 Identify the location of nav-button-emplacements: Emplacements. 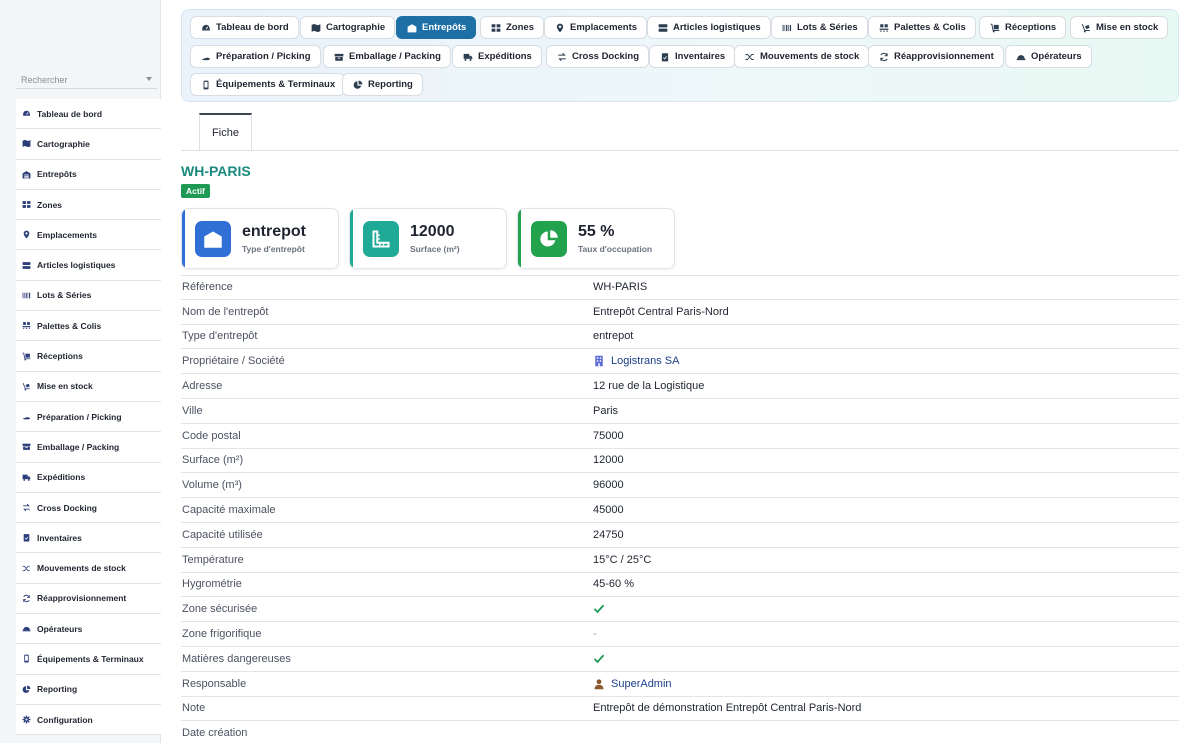
(596, 27).